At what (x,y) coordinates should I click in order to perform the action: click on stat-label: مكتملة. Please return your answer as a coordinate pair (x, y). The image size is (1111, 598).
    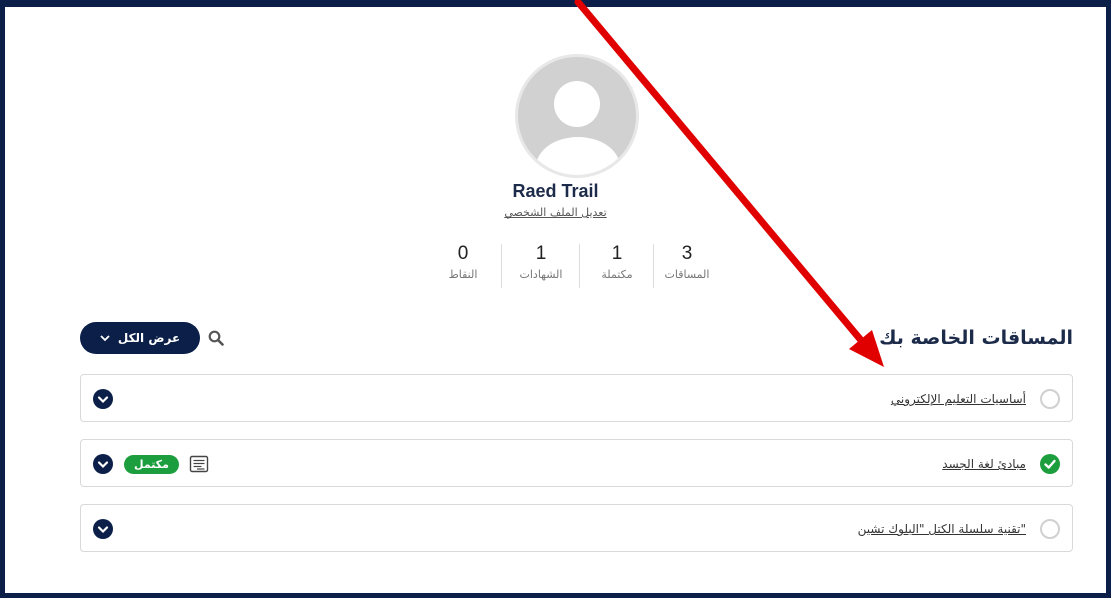
    Looking at the image, I should click on (617, 274).